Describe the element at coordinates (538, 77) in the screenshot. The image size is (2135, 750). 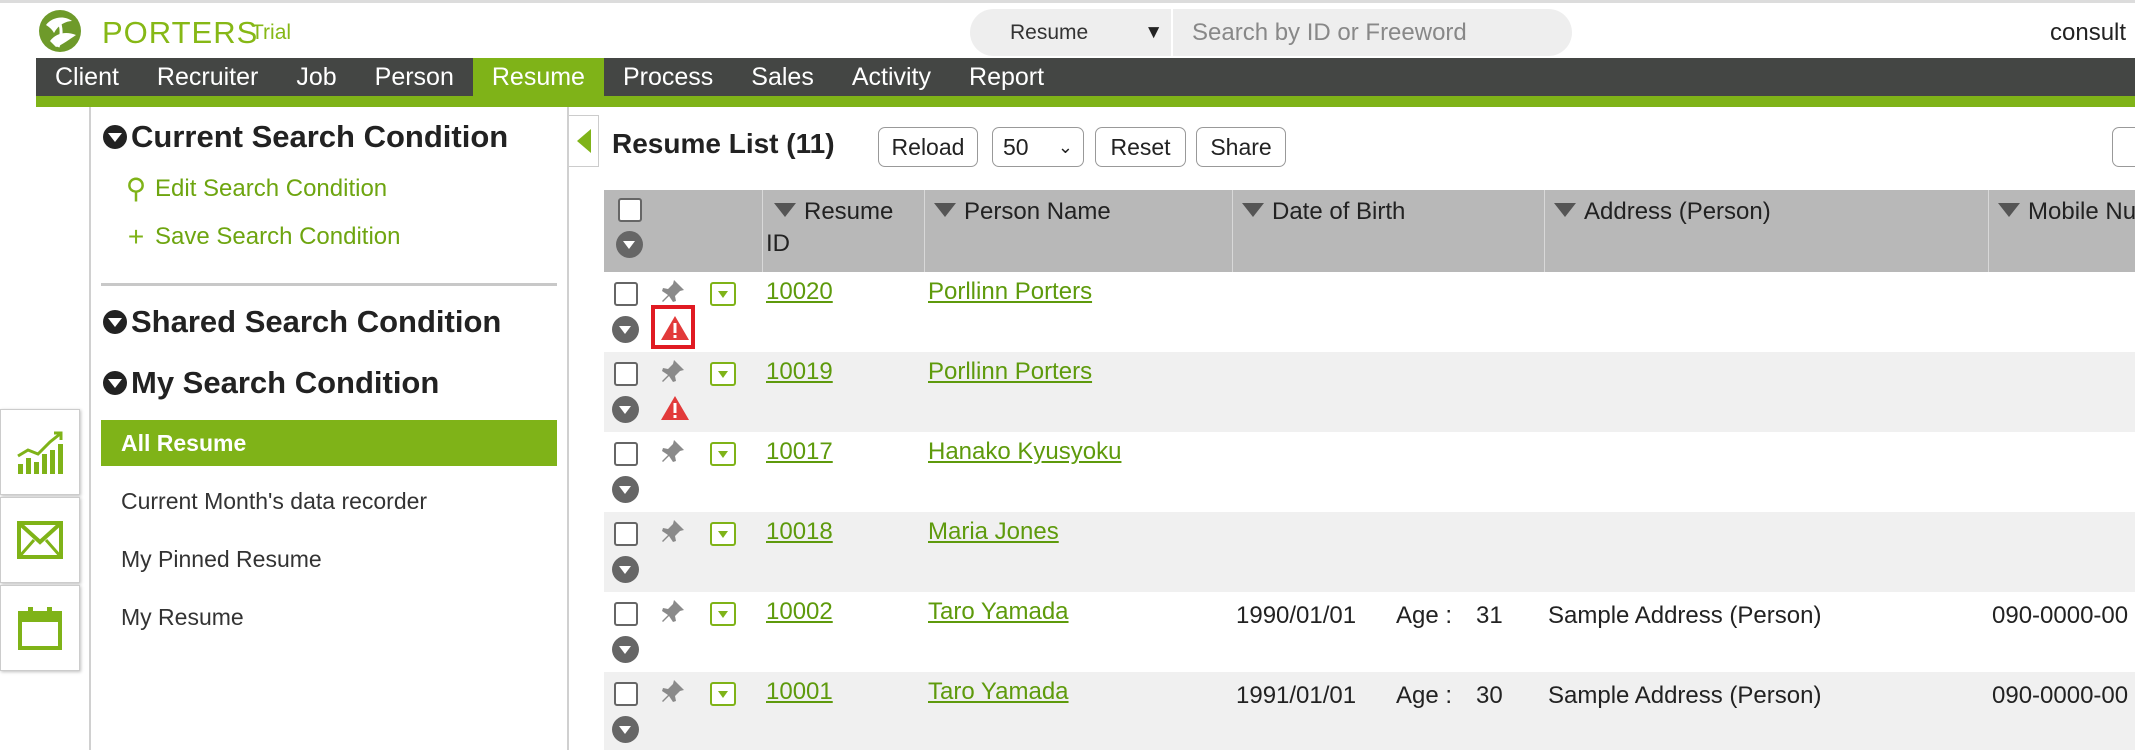
I see `nav-item-resume: Resume` at that location.